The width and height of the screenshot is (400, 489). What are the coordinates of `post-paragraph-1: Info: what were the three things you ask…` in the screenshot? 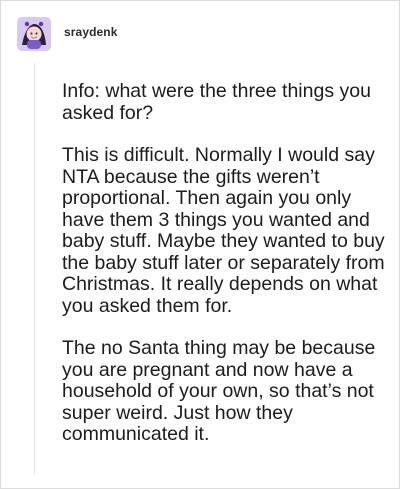 It's located at (216, 102).